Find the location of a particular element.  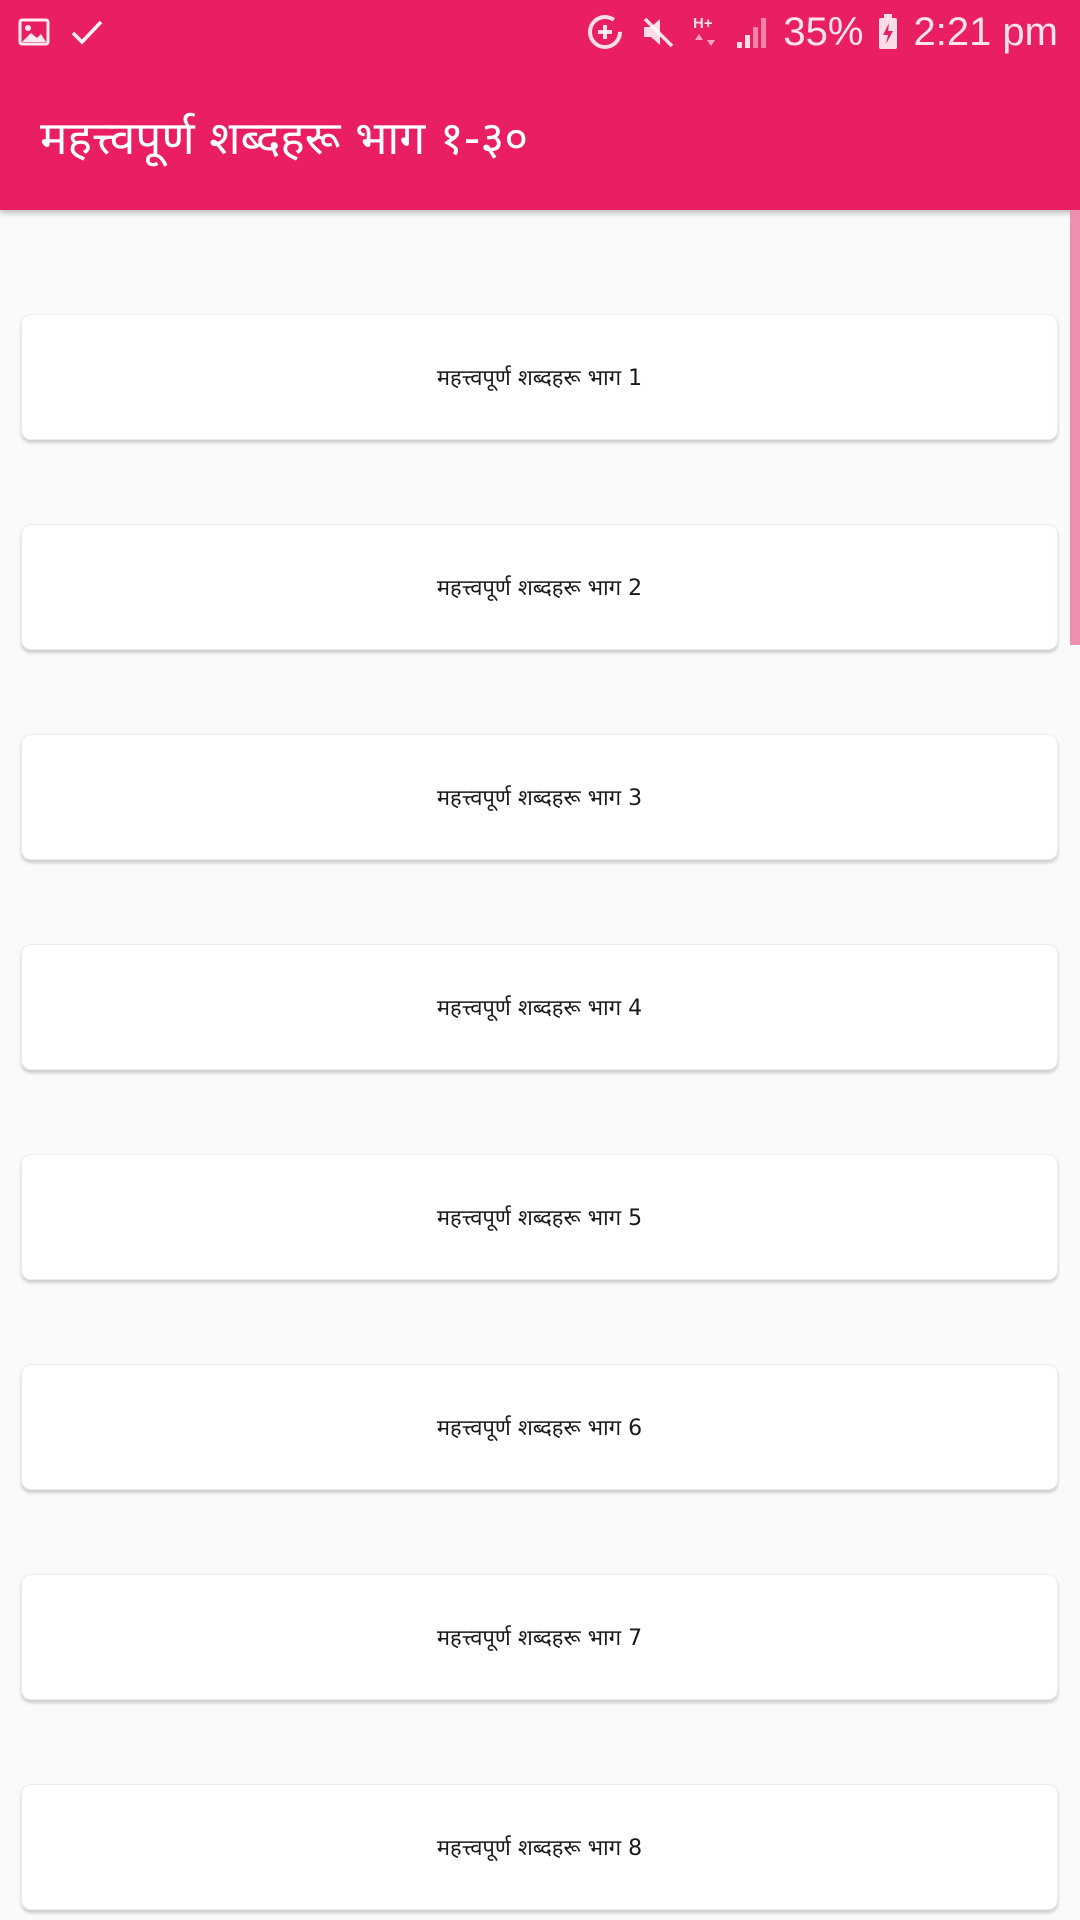

list-item-label: महत्त्वपूर्ण शब्दहरू भाग 4 is located at coordinates (539, 1008).